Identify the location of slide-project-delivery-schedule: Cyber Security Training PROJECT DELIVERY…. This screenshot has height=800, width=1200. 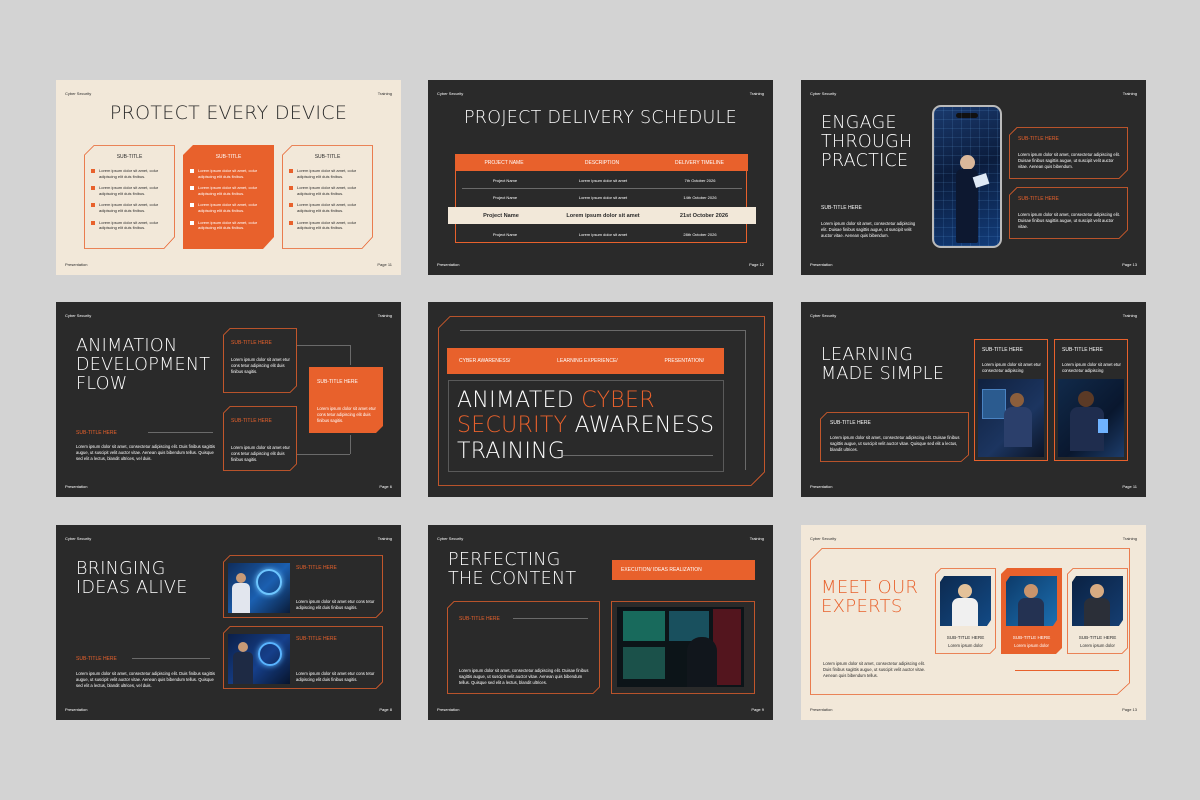
(600, 177).